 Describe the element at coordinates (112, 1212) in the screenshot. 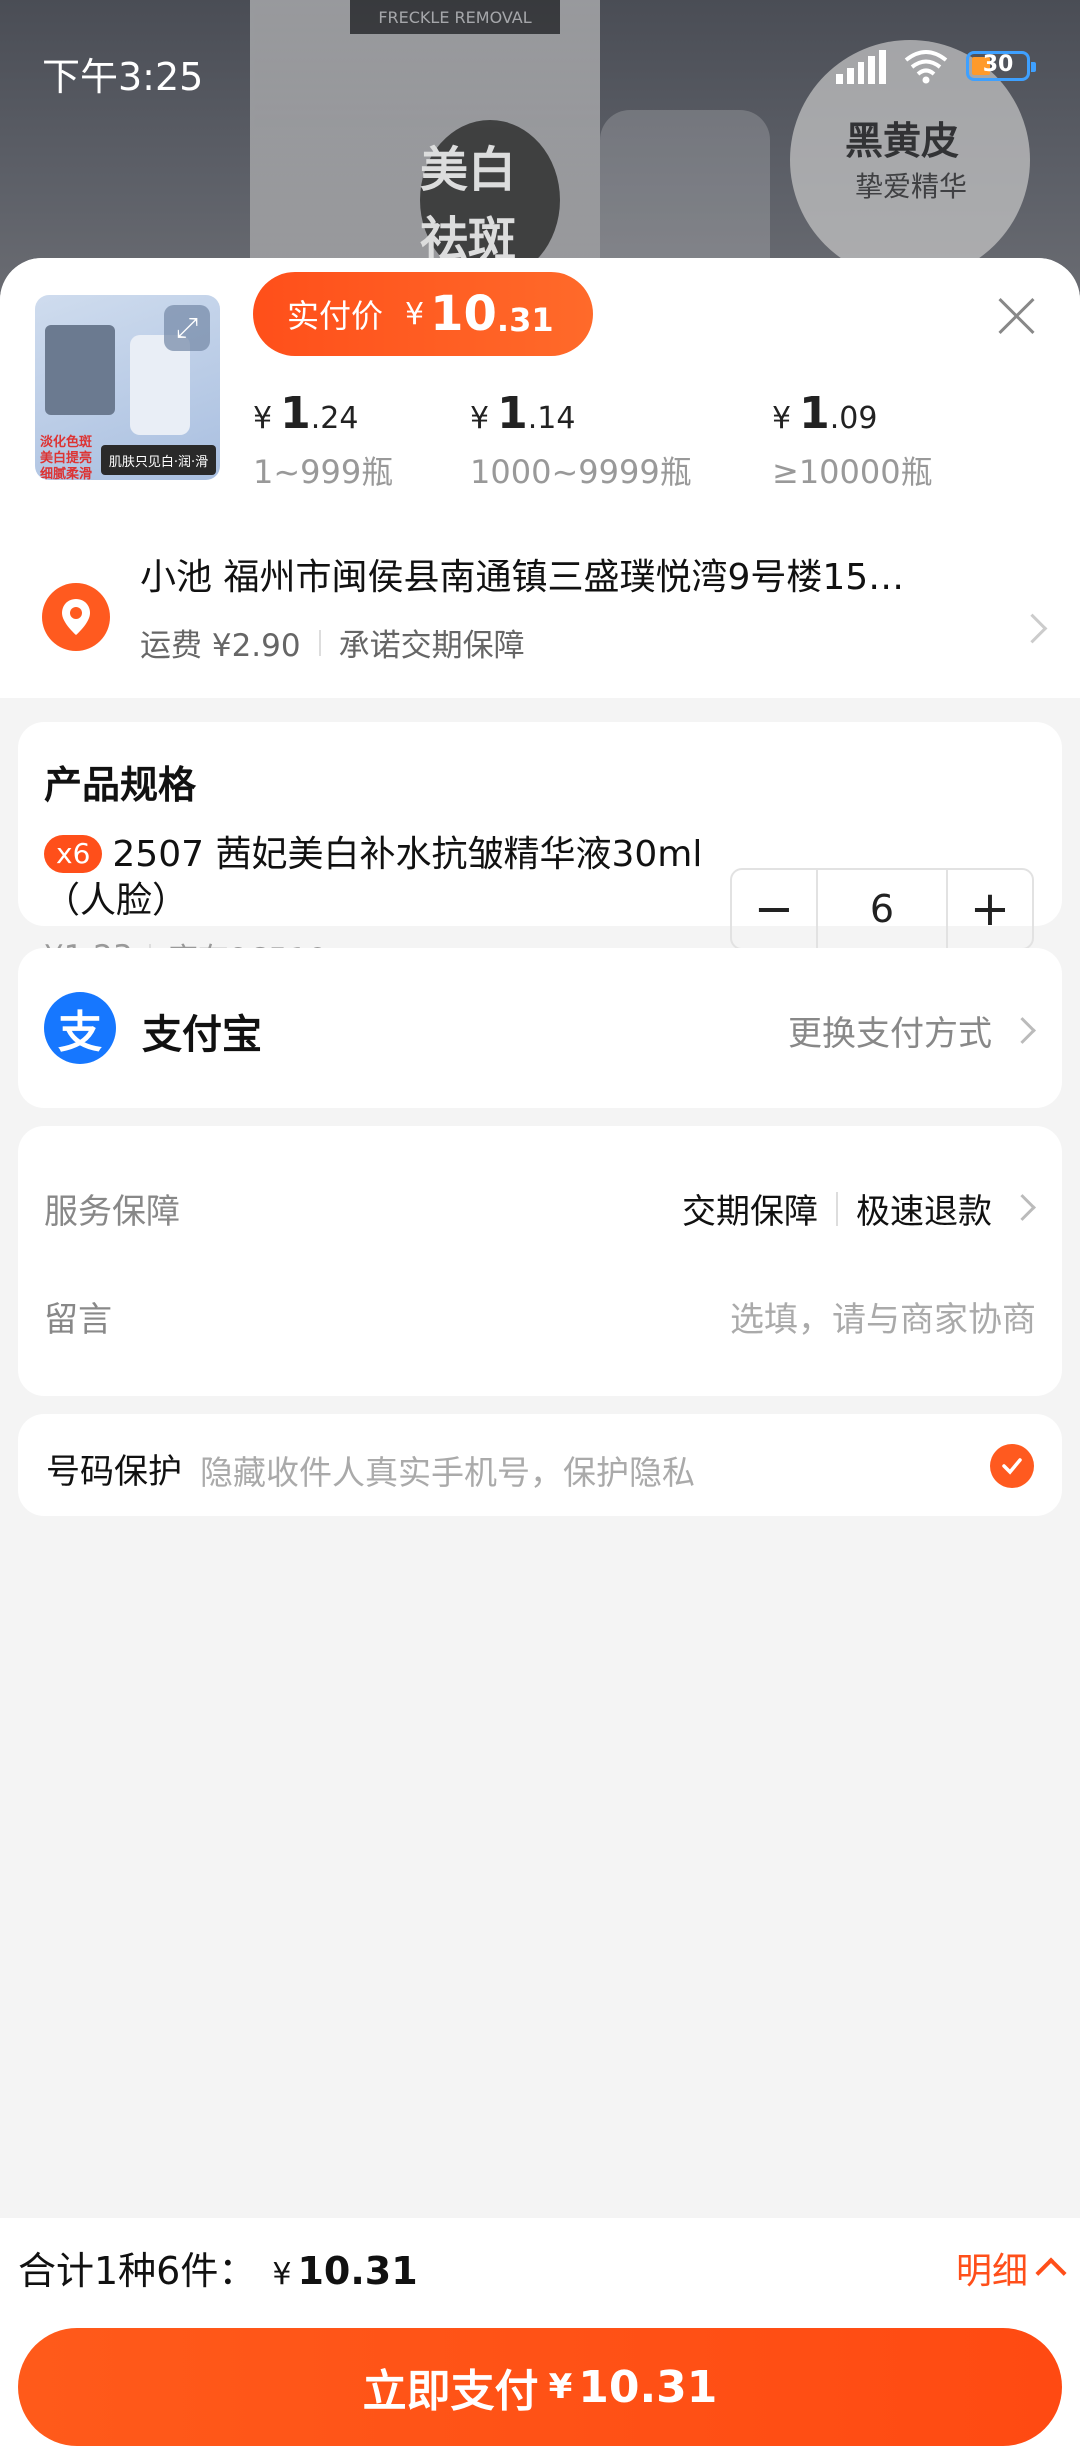

I see `service-label: 服务保障` at that location.